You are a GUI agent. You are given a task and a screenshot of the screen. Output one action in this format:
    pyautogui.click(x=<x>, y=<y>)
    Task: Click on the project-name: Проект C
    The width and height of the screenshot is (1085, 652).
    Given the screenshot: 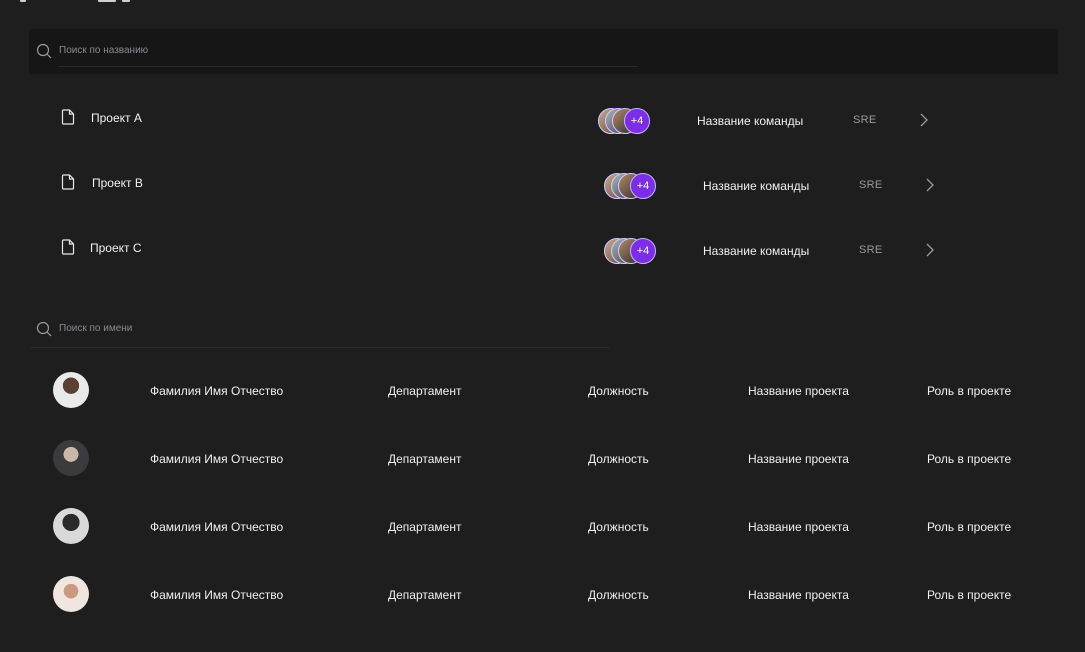 What is the action you would take?
    pyautogui.click(x=116, y=248)
    